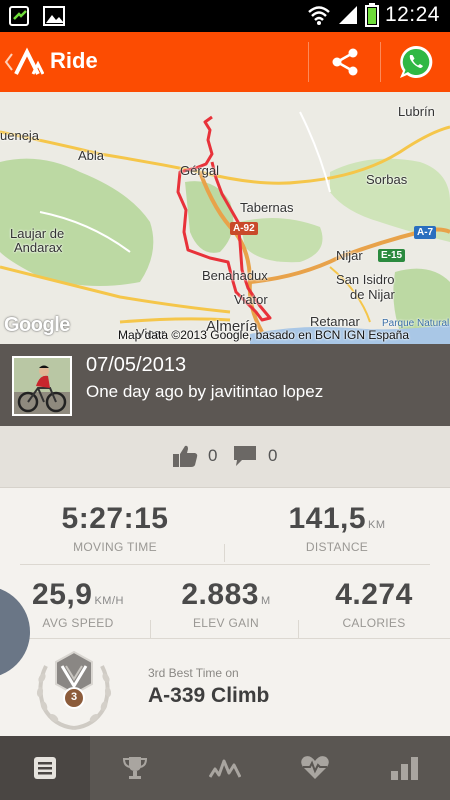 This screenshot has height=800, width=450. I want to click on achievement-row: 3 3rd Best Time on A-339 Climb, so click(225, 687).